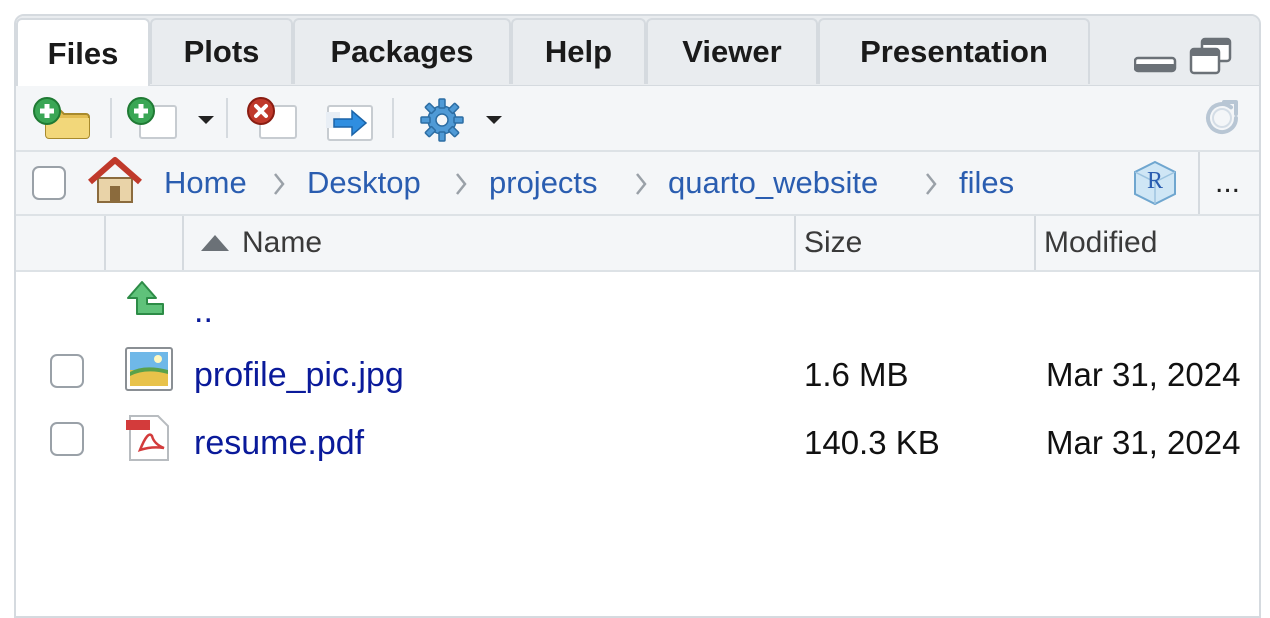 The width and height of the screenshot is (1270, 618). What do you see at coordinates (279, 443) in the screenshot?
I see `file-name-link: resume.pdf` at bounding box center [279, 443].